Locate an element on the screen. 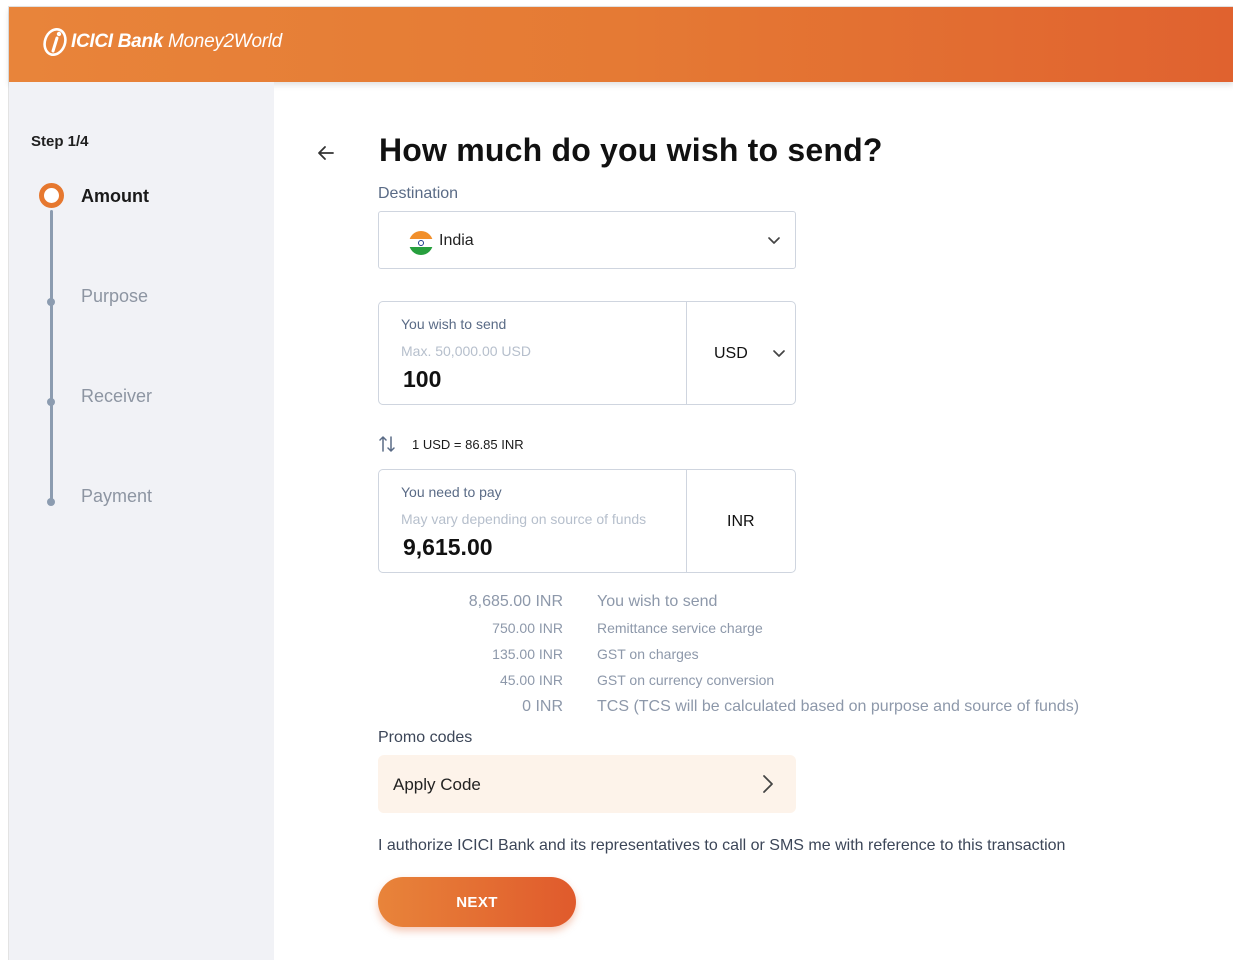  exchange-rate-text: 1 USD = 86.85 INR is located at coordinates (468, 444).